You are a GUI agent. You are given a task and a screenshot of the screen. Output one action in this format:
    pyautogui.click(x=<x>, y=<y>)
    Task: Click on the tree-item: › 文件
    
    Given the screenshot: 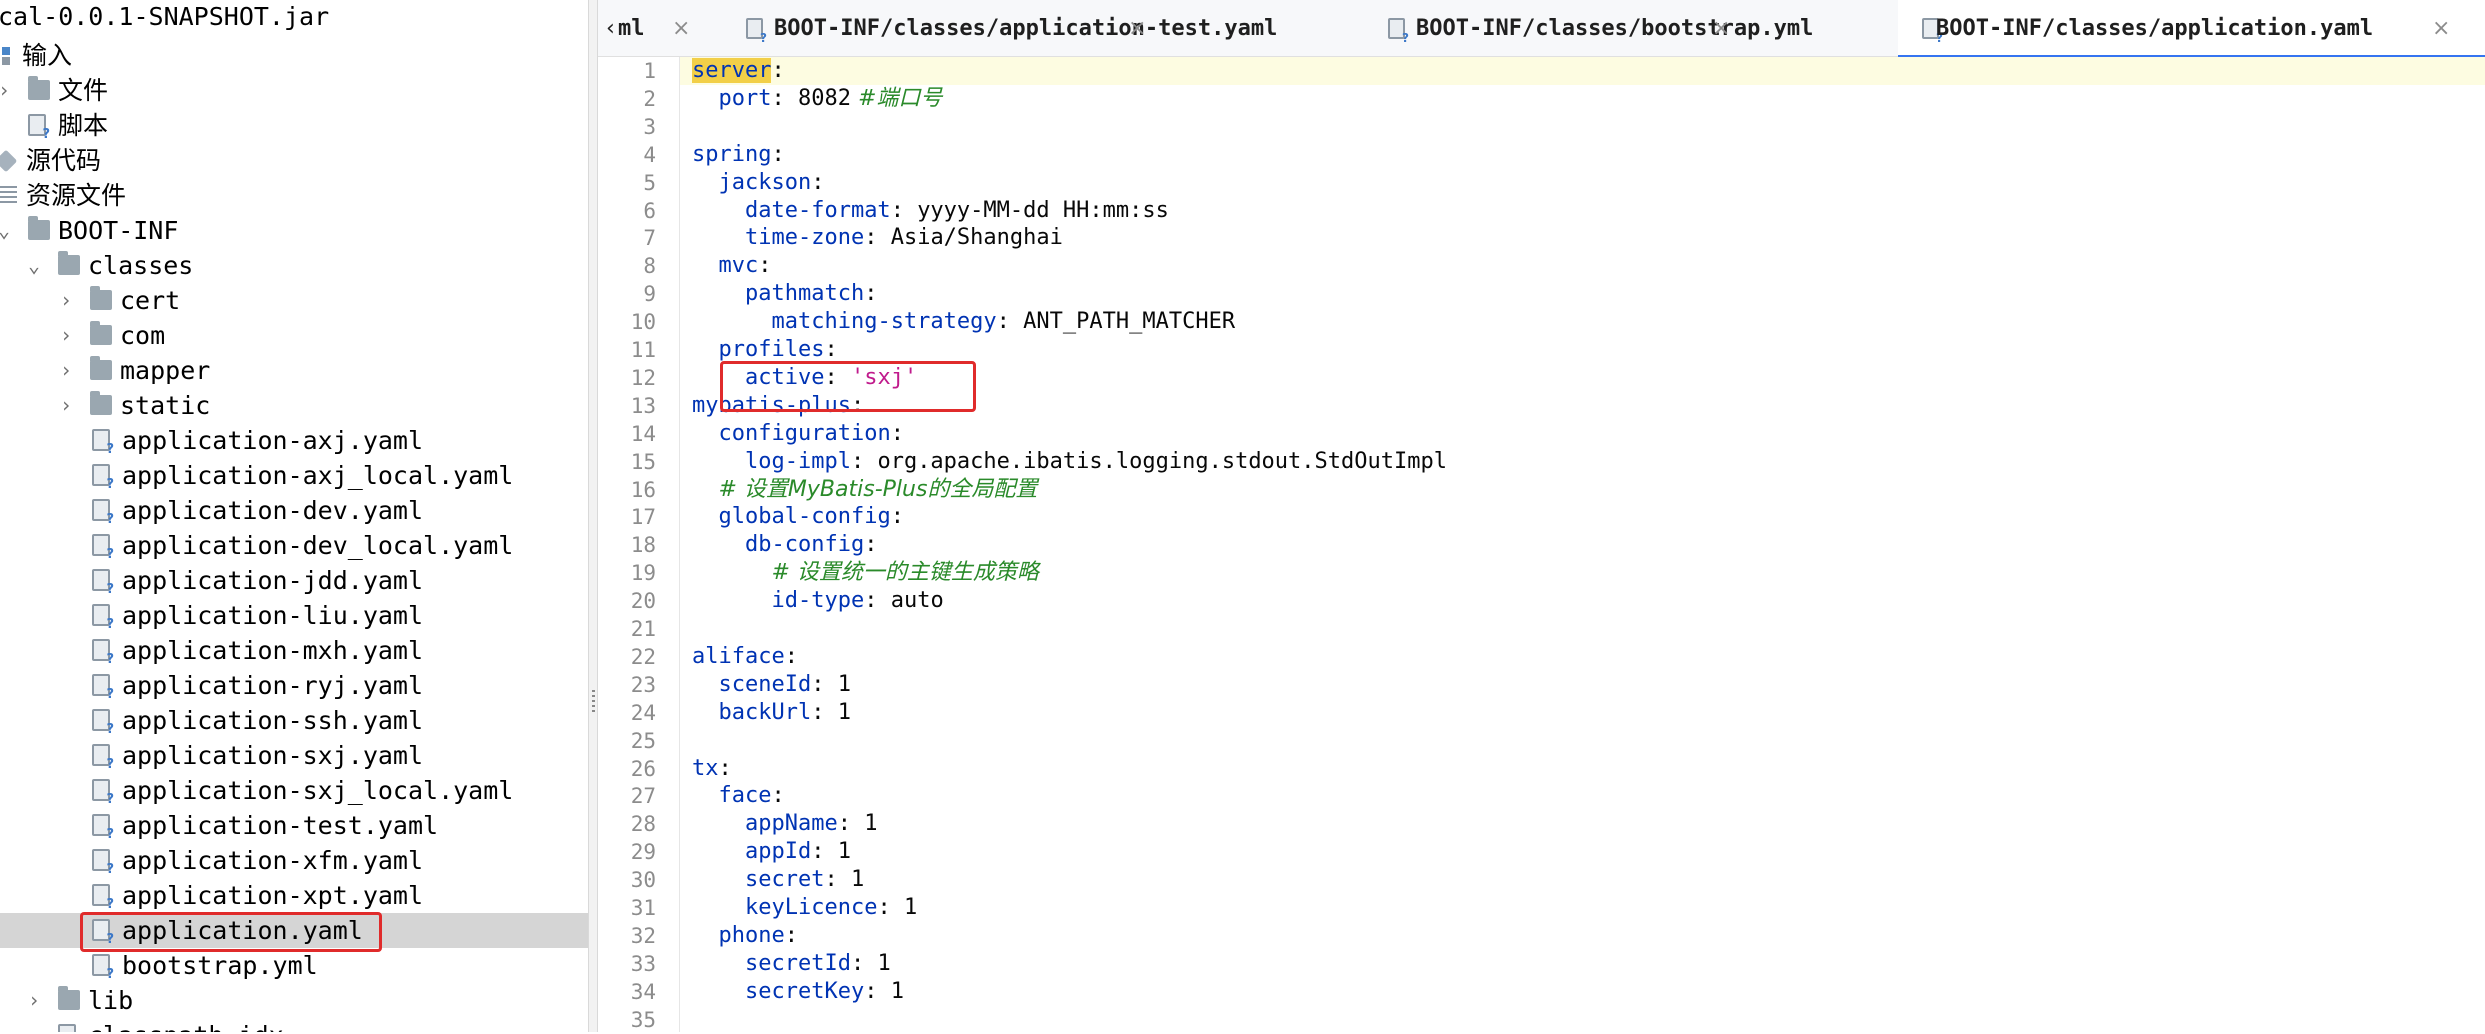 What is the action you would take?
    pyautogui.click(x=294, y=90)
    